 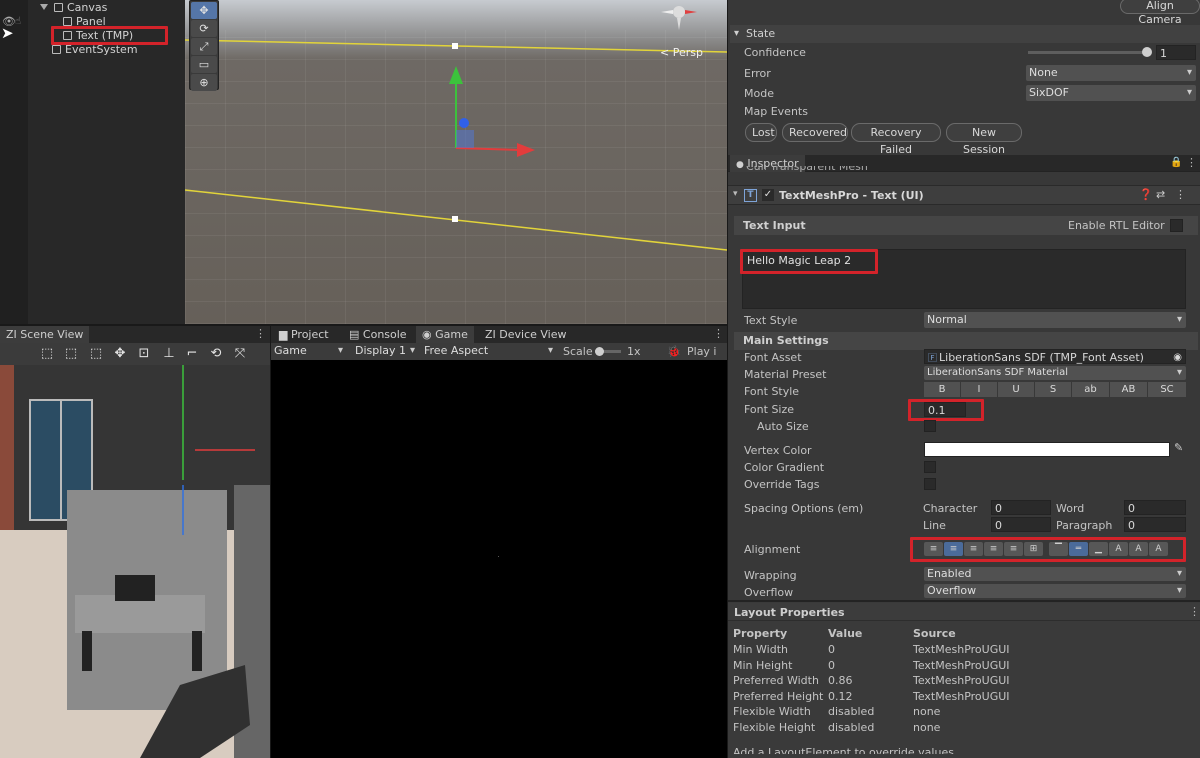 I want to click on align-midline-icon: A, so click(x=1138, y=549).